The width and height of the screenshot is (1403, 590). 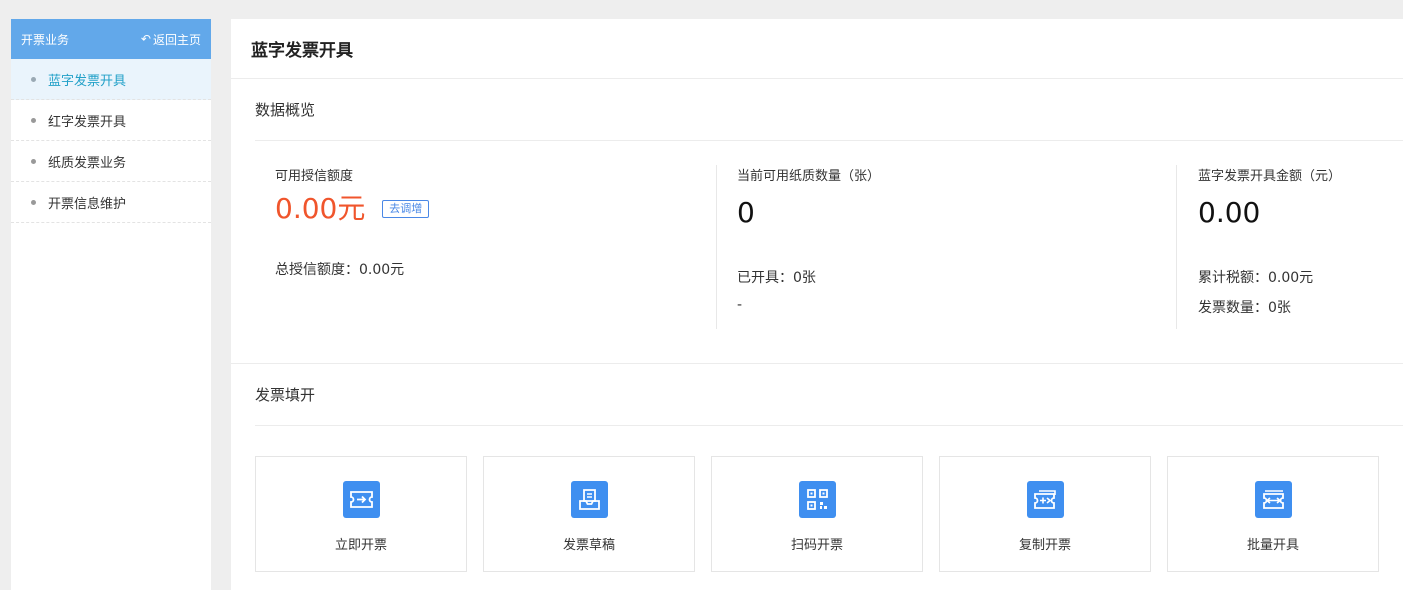 I want to click on paper-issued: 已开具：0张, so click(x=776, y=277).